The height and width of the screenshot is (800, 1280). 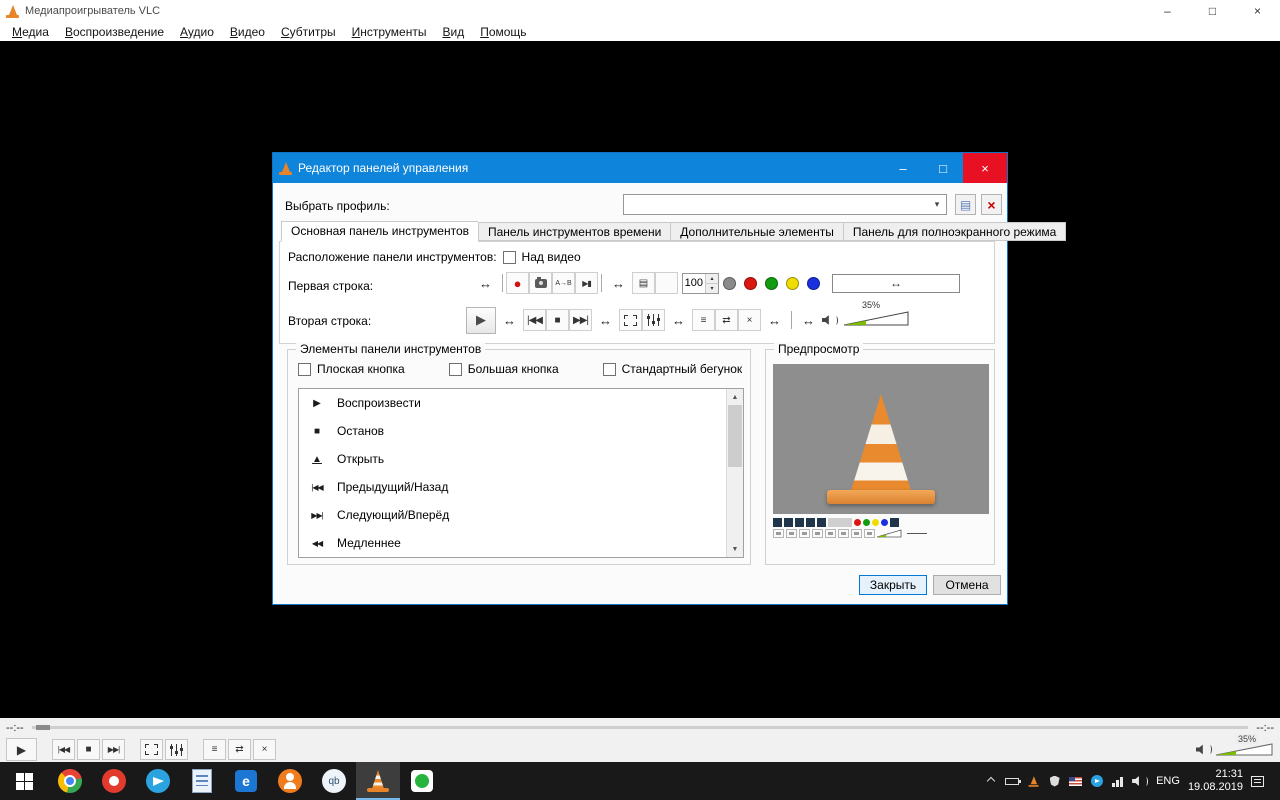 I want to click on language-flag-icon, so click(x=1076, y=781).